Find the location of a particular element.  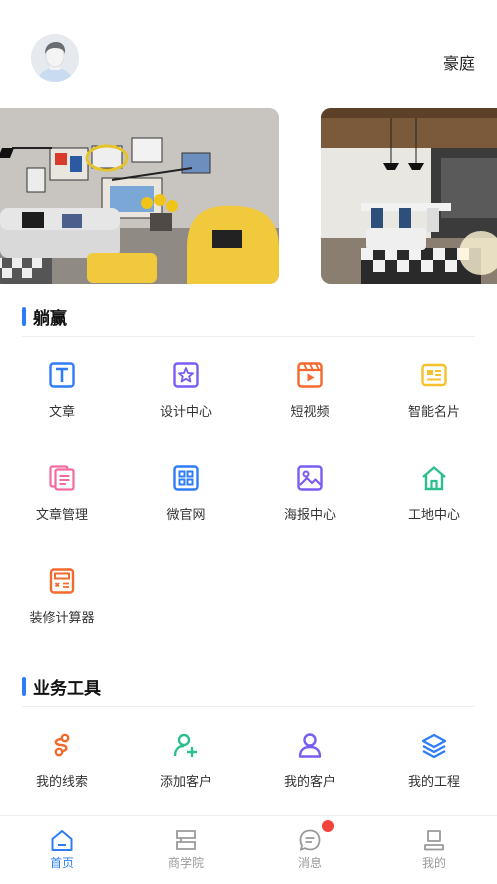

calculator-icon is located at coordinates (62, 581).